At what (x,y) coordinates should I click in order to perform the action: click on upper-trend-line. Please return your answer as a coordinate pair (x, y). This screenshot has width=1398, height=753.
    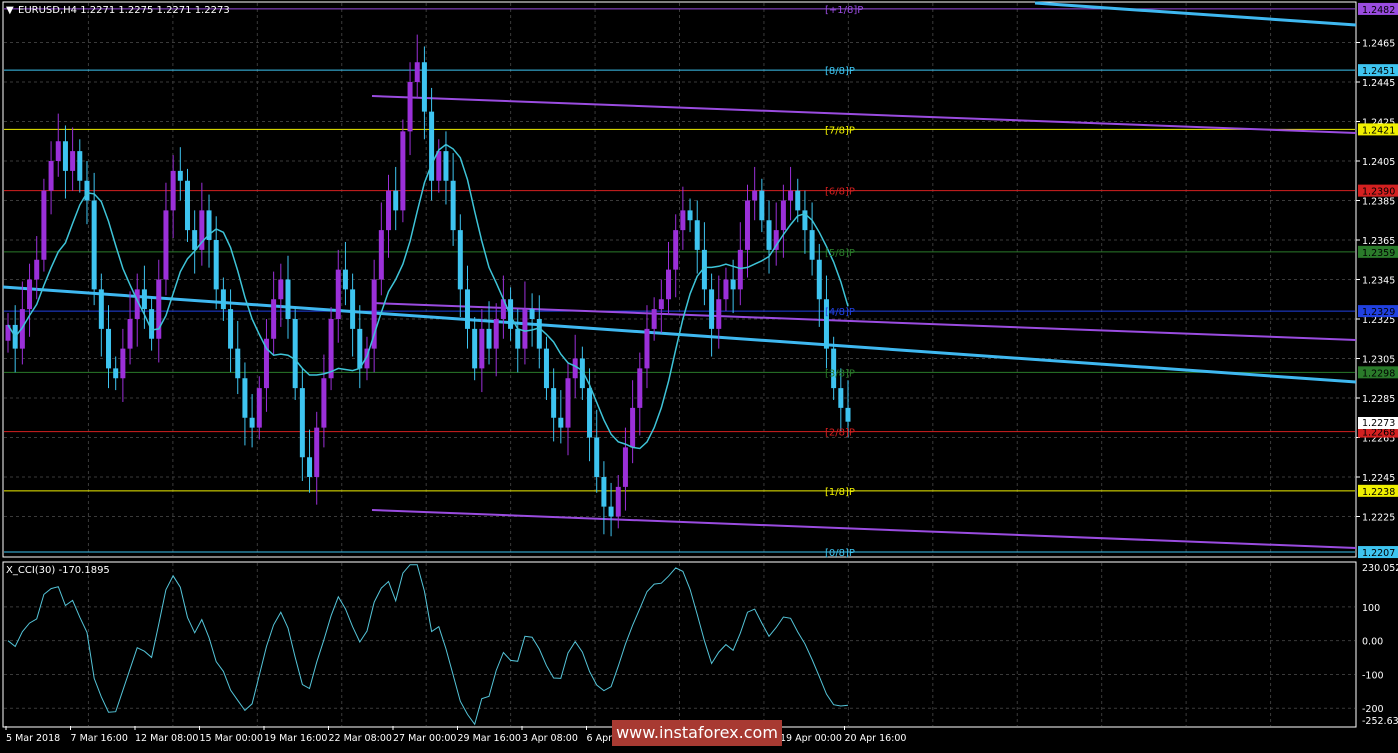
    Looking at the image, I should click on (1195, 14).